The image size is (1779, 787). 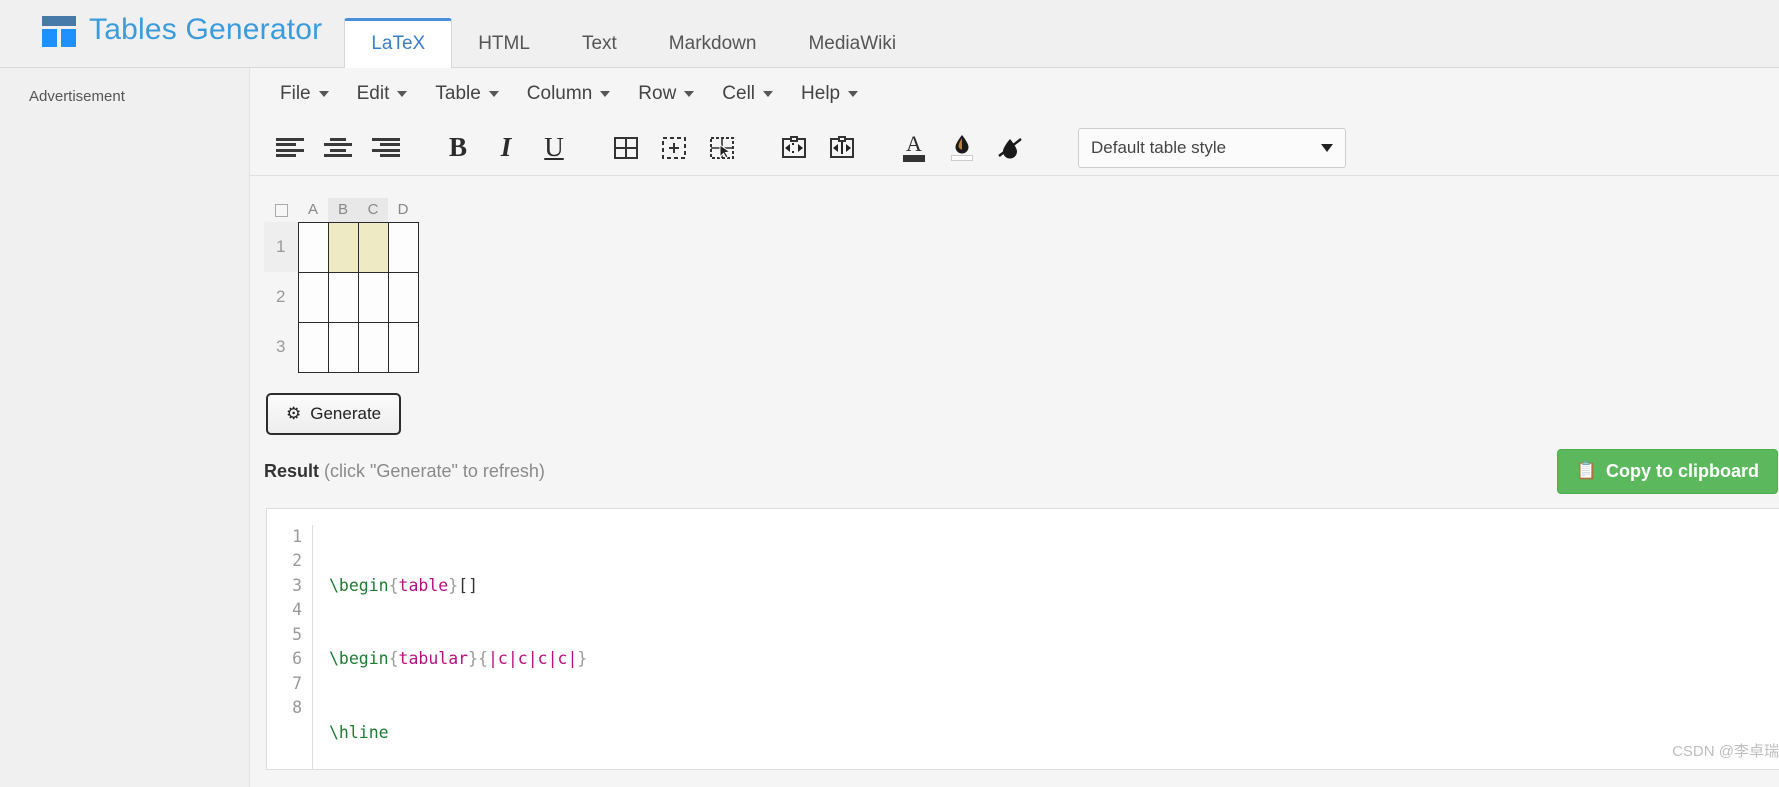 What do you see at coordinates (403, 210) in the screenshot?
I see `column-header-d: D` at bounding box center [403, 210].